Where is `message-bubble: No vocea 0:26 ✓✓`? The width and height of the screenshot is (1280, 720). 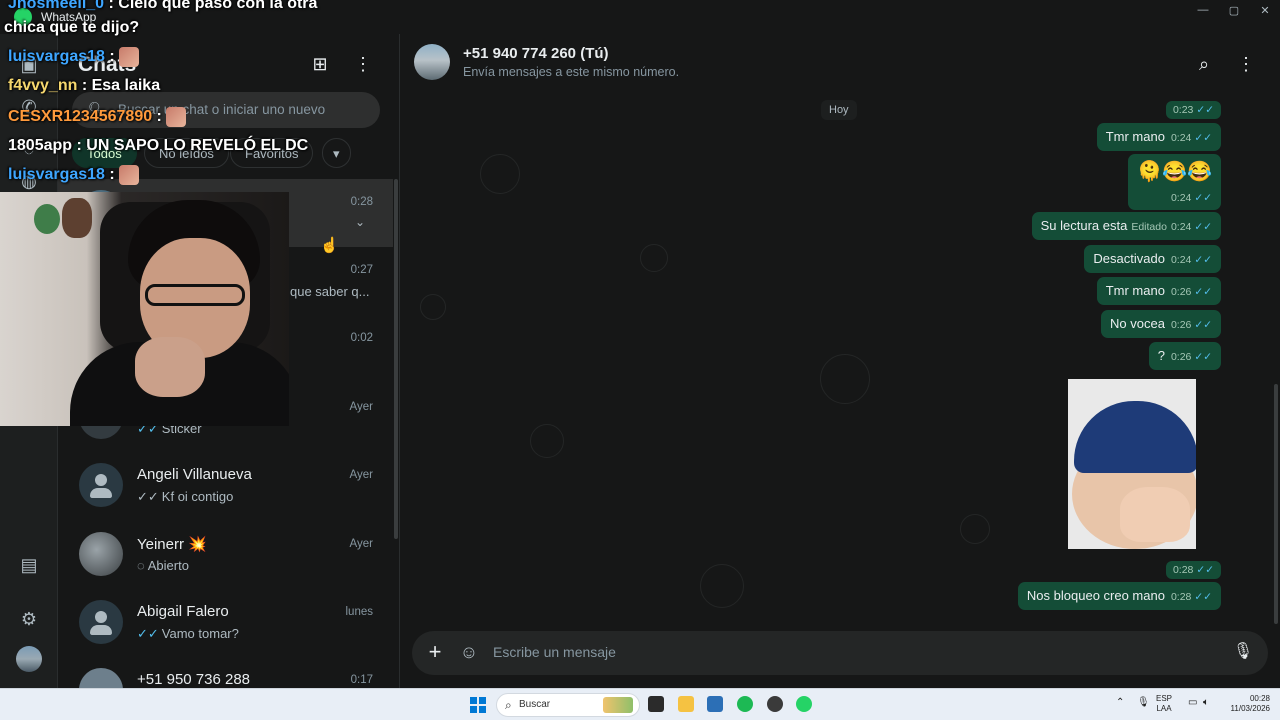 message-bubble: No vocea 0:26 ✓✓ is located at coordinates (1161, 324).